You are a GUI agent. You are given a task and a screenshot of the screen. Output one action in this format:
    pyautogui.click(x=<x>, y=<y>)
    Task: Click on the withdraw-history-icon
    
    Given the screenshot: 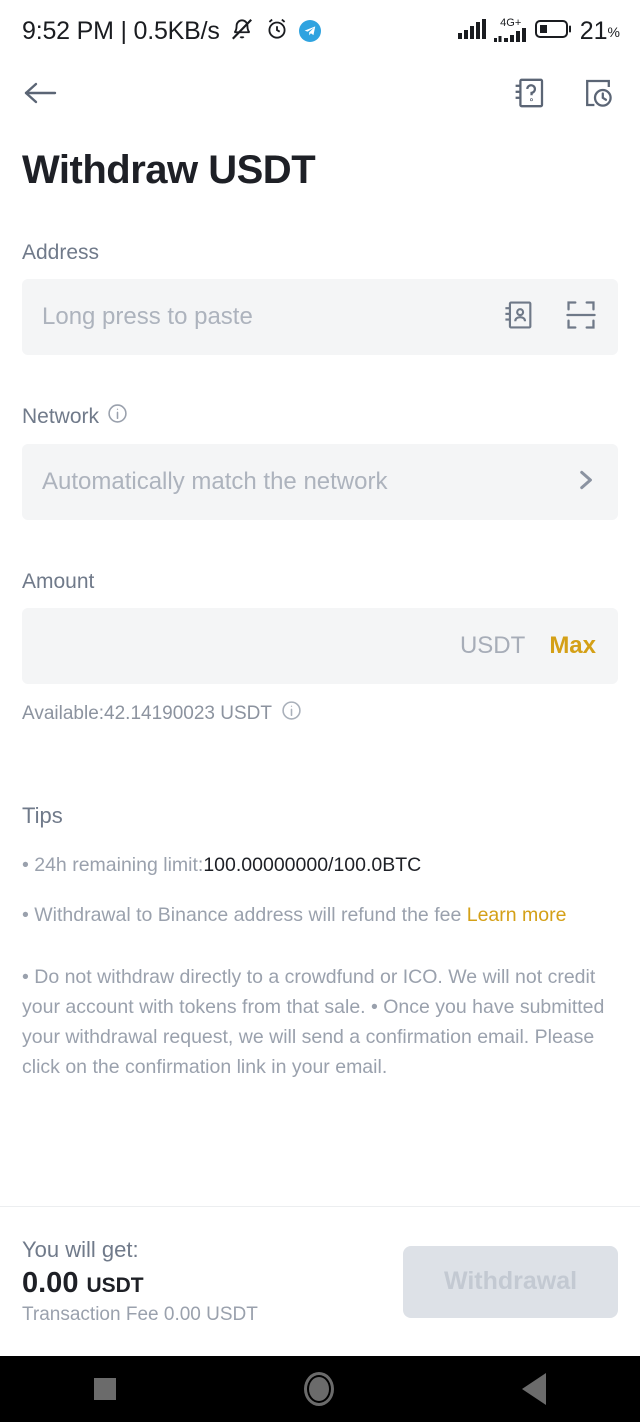 What is the action you would take?
    pyautogui.click(x=598, y=95)
    